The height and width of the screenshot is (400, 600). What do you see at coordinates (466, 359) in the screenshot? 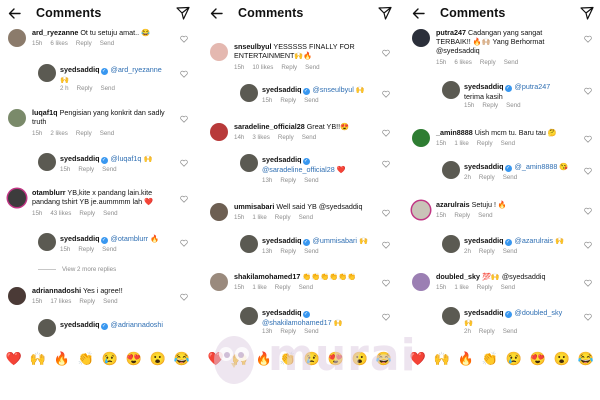
I see `emoji-fire: 🔥` at bounding box center [466, 359].